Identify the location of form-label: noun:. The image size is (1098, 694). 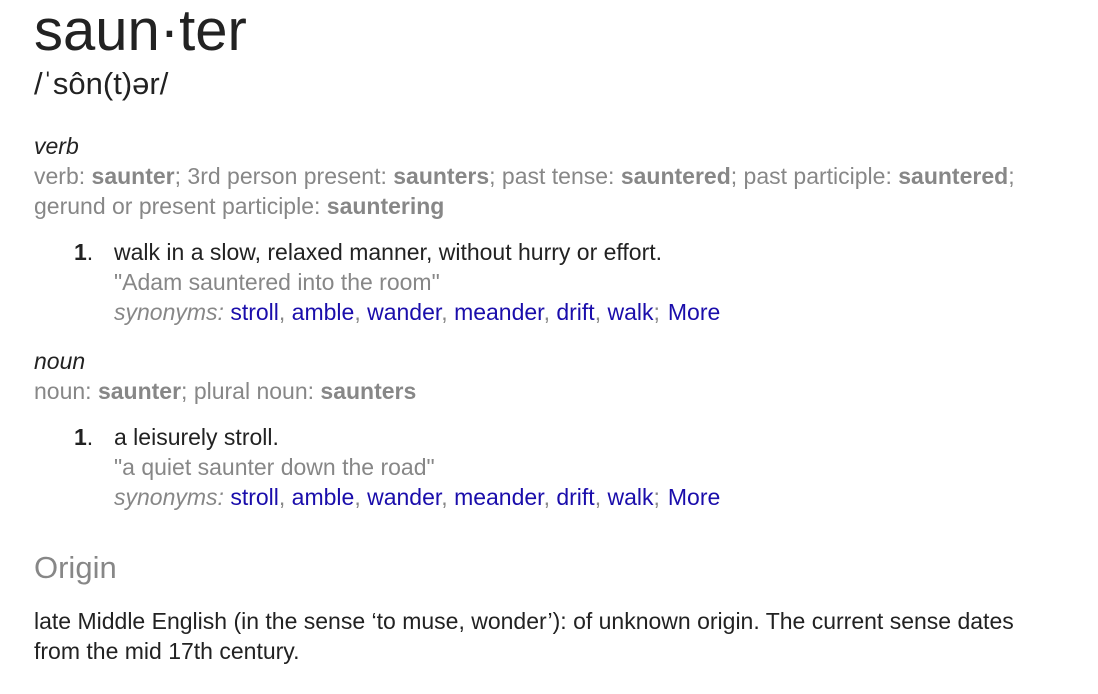
(66, 391).